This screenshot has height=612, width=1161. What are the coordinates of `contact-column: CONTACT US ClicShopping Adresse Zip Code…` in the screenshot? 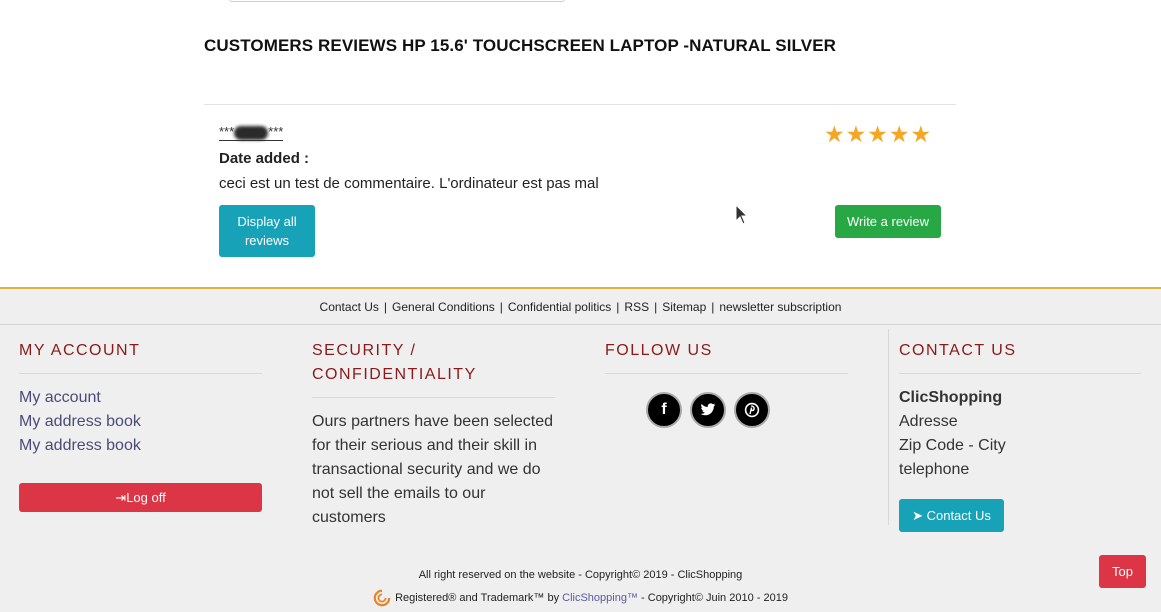 It's located at (1020, 435).